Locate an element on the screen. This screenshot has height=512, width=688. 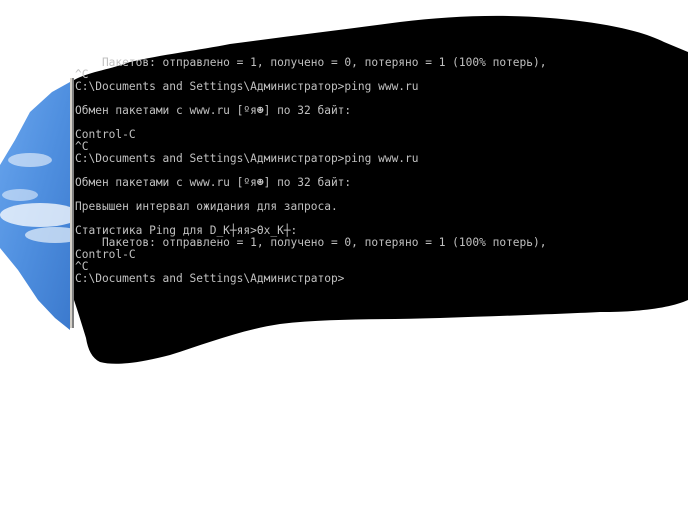
console-prompt: C:\Documents and Settings\Администратор> is located at coordinates (210, 278).